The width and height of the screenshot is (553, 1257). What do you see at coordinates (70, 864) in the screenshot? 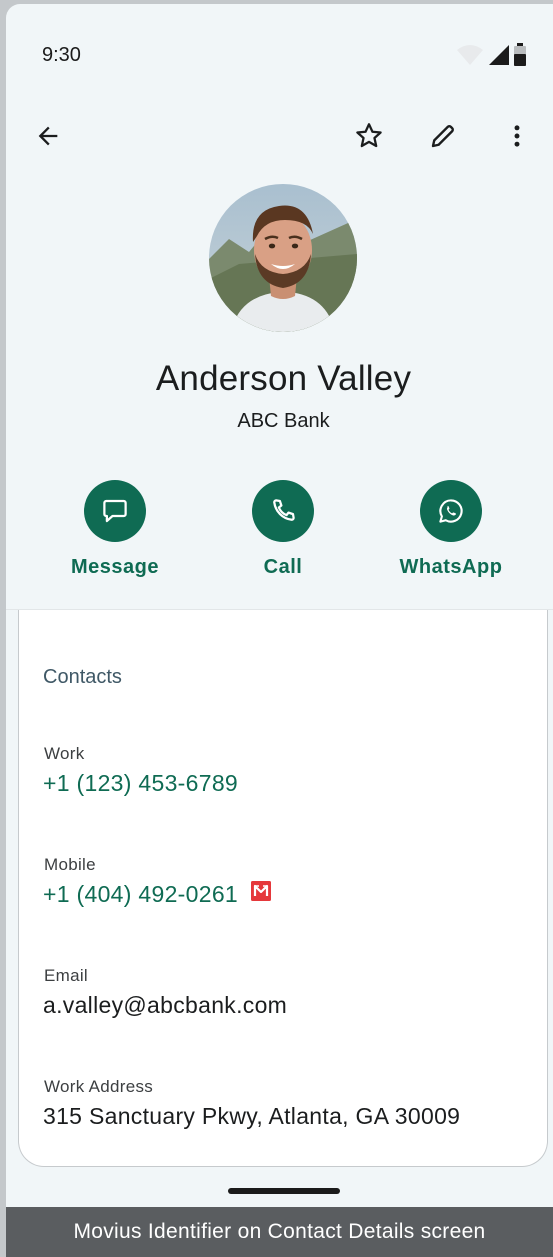
I see `mobile-phone-label: Mobile` at bounding box center [70, 864].